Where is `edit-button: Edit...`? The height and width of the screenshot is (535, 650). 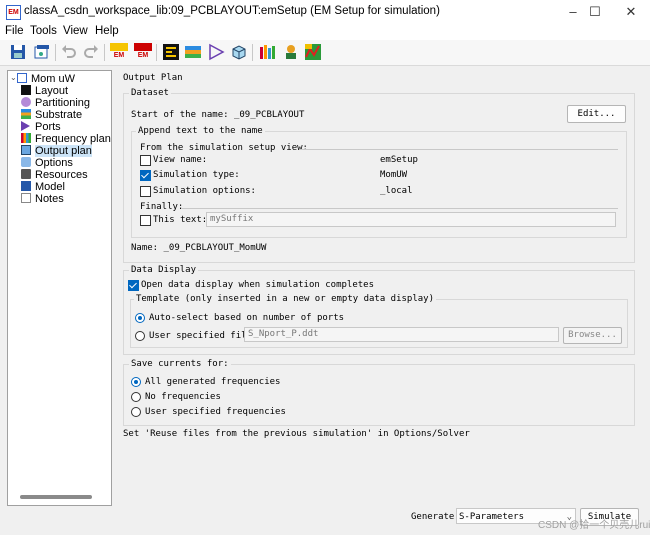 edit-button: Edit... is located at coordinates (596, 114).